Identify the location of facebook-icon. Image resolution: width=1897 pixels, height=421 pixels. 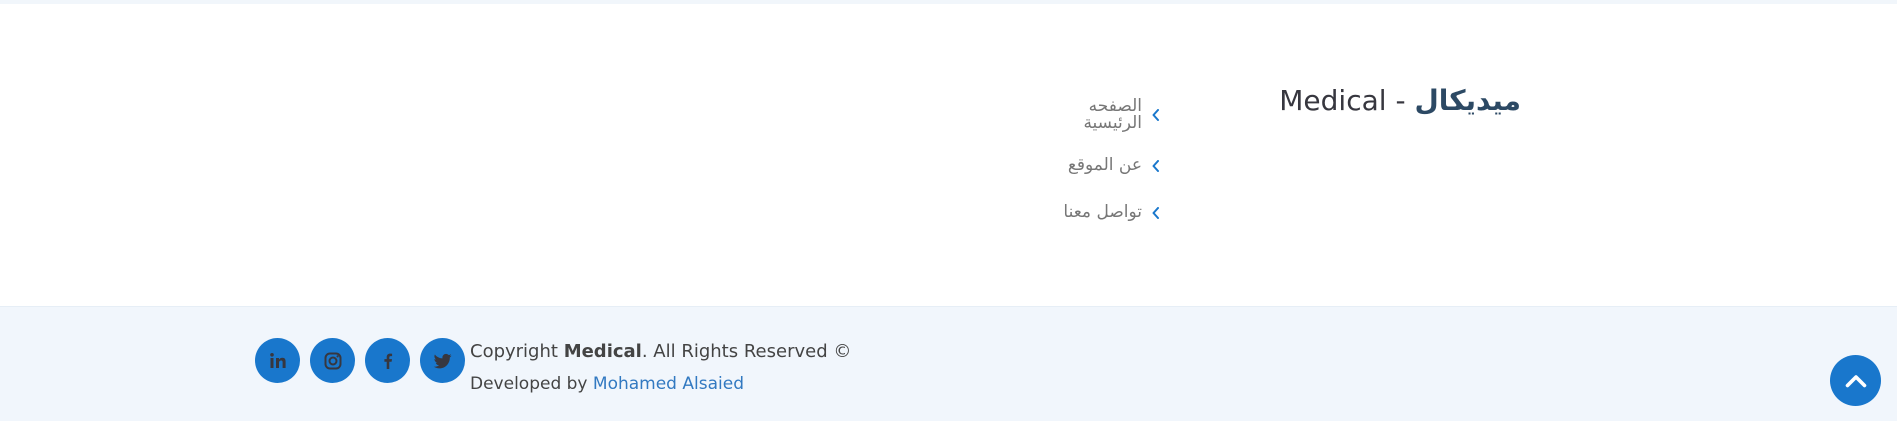
(387, 361).